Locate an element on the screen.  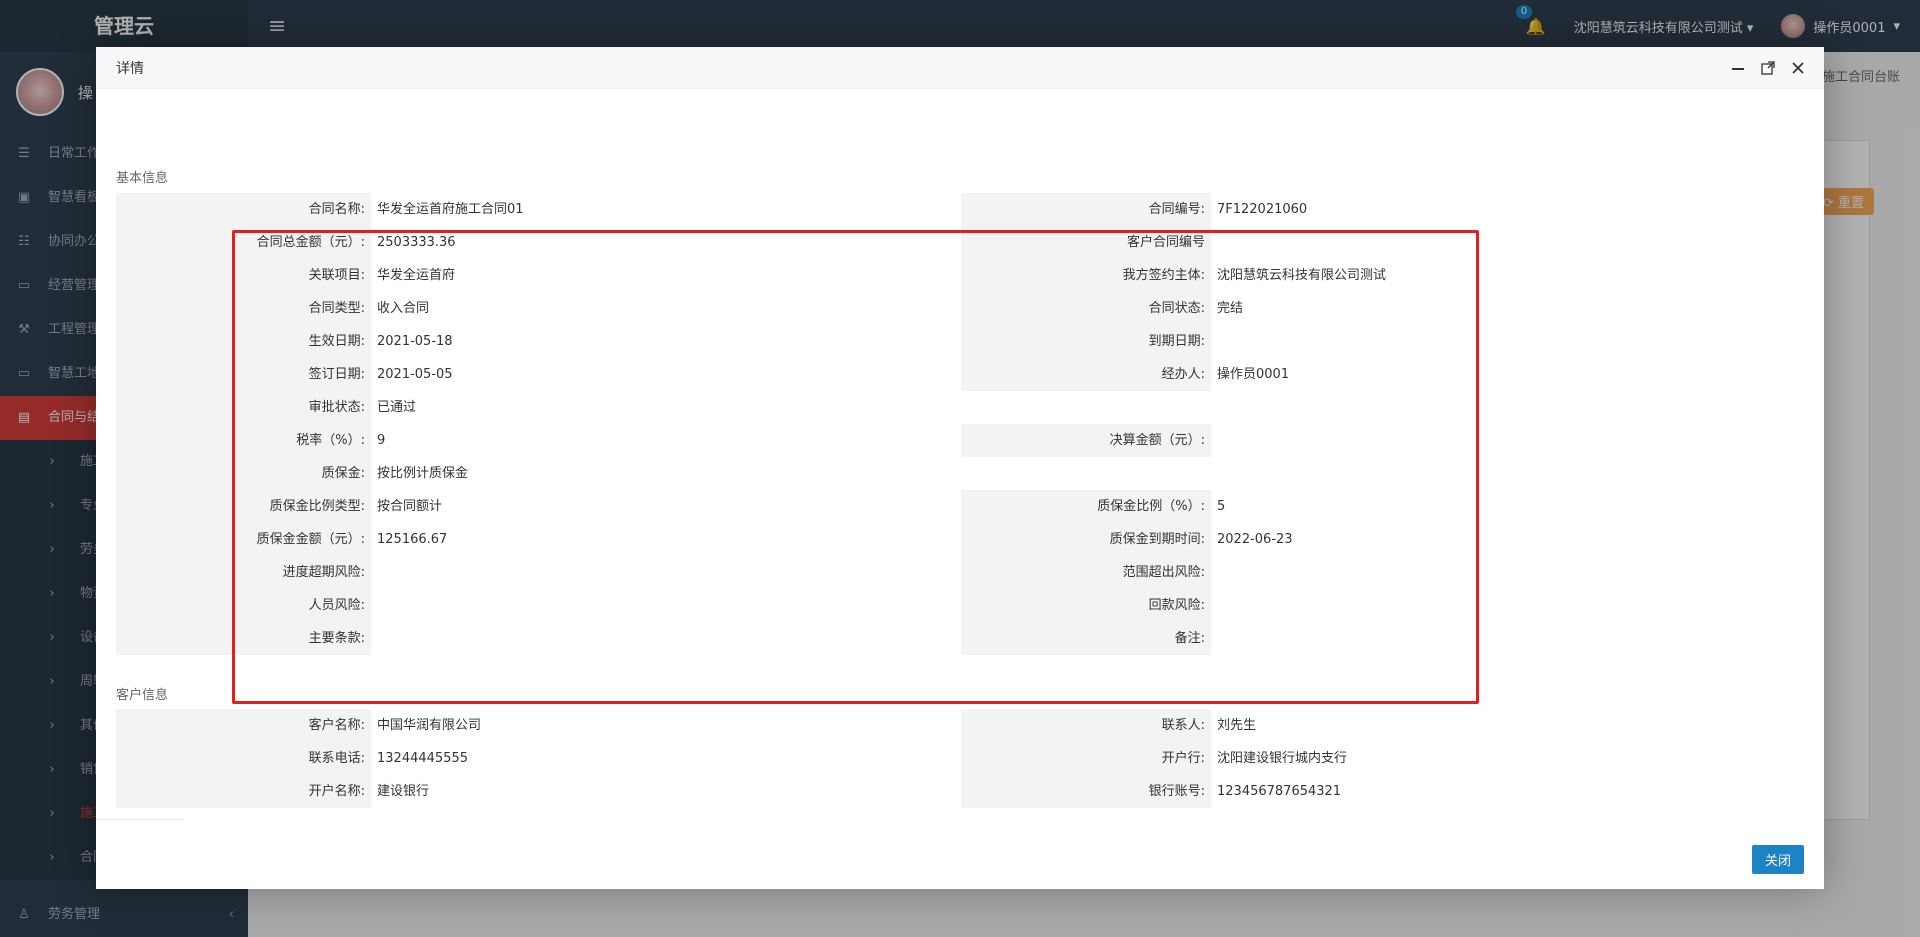
modal-header: 详情 is located at coordinates (960, 68).